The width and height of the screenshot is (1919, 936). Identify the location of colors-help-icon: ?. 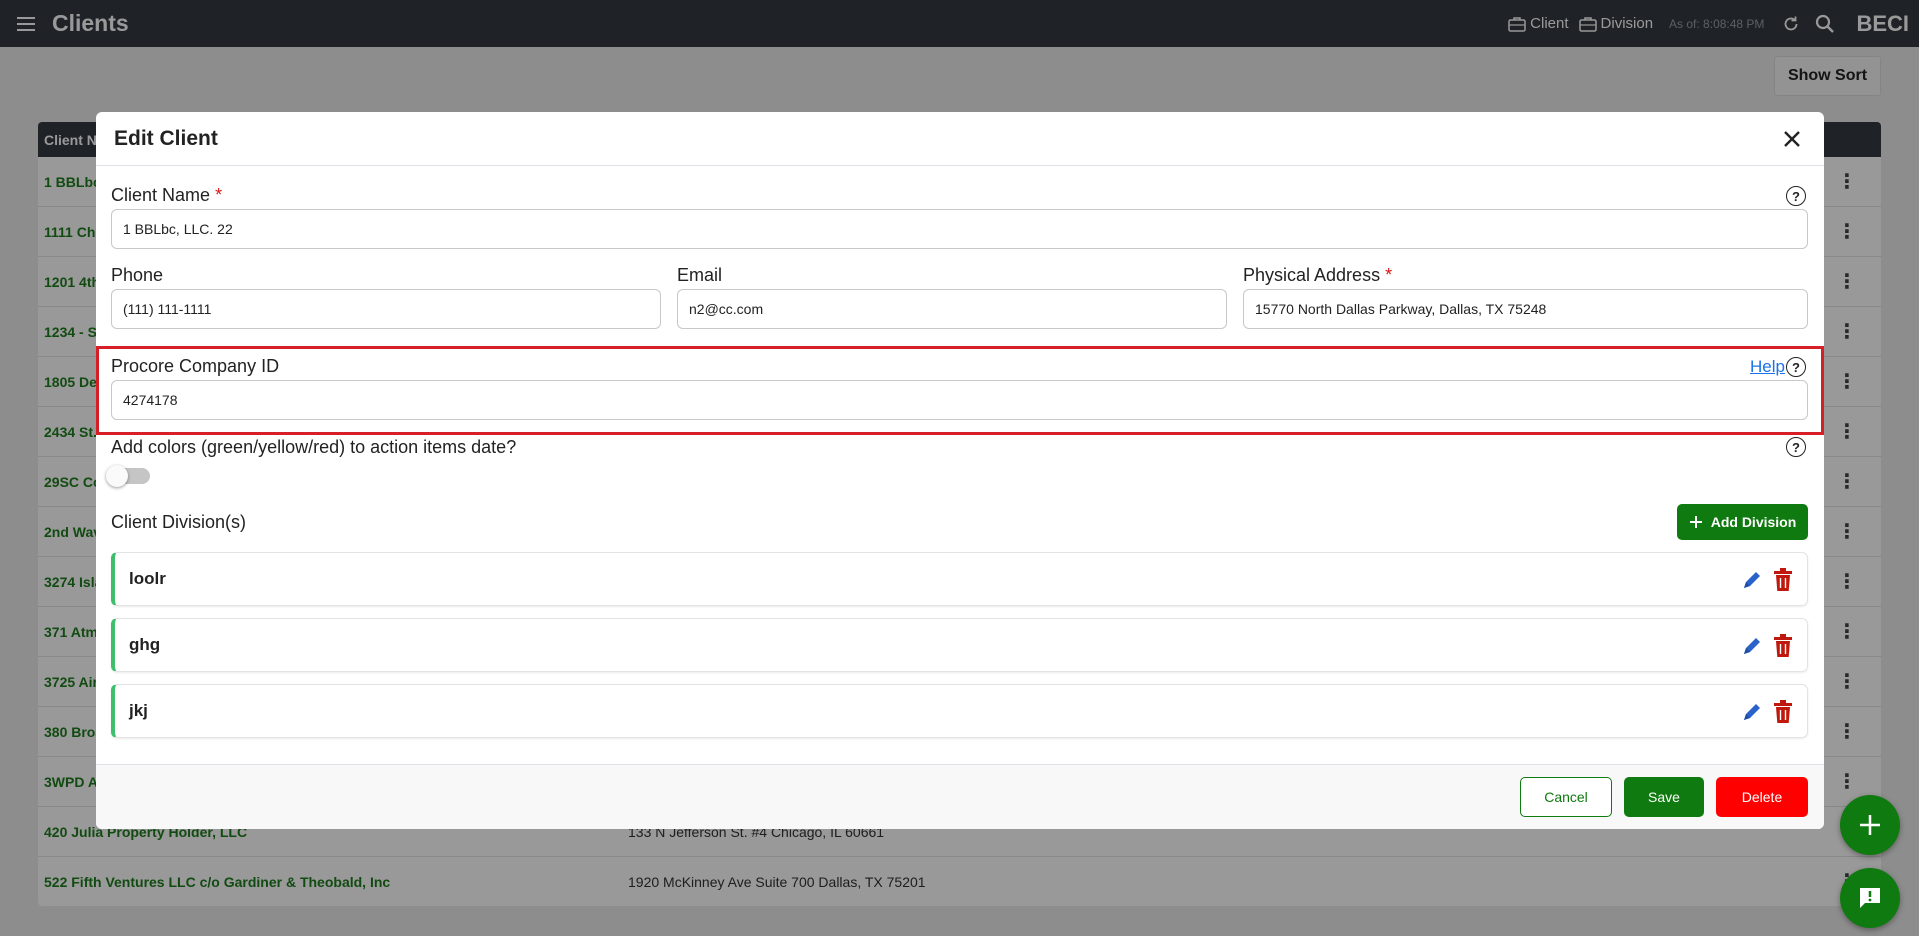
(1796, 447).